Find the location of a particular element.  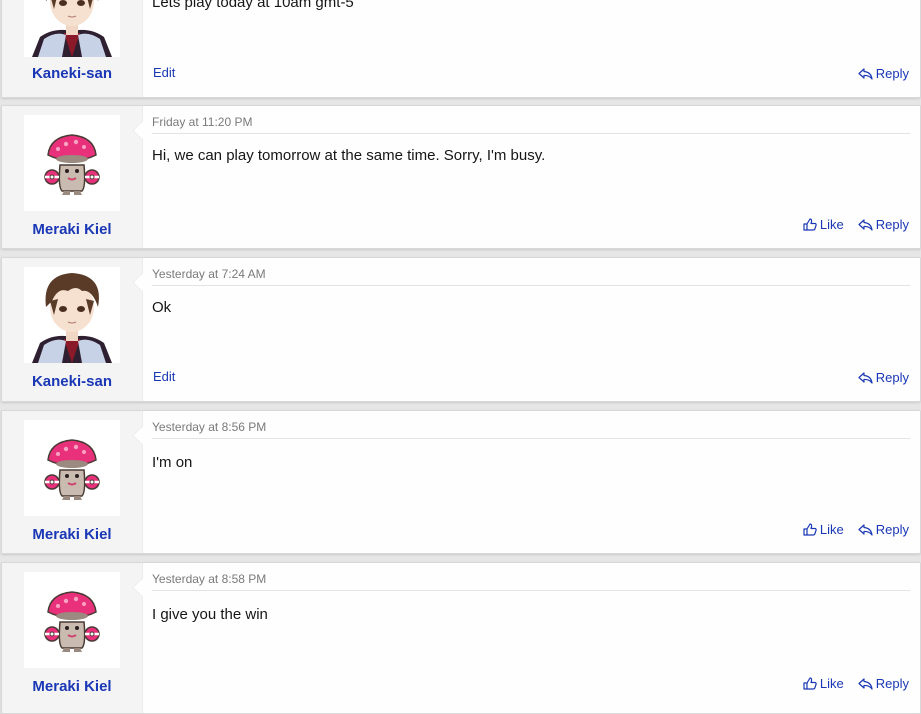

message-timestamp: Yesterday at 8:56 PM is located at coordinates (531, 429).